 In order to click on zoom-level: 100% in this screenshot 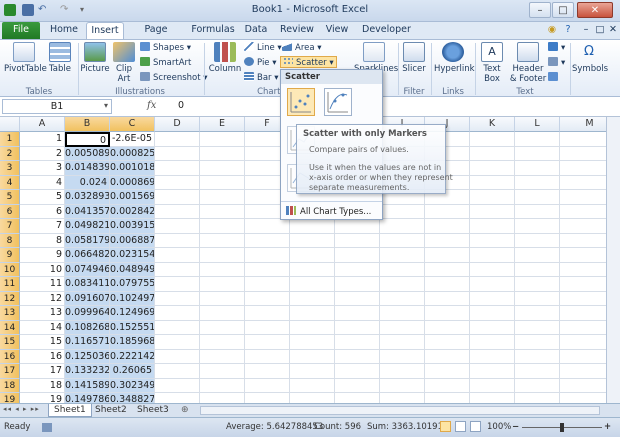, I will do `click(499, 427)`.